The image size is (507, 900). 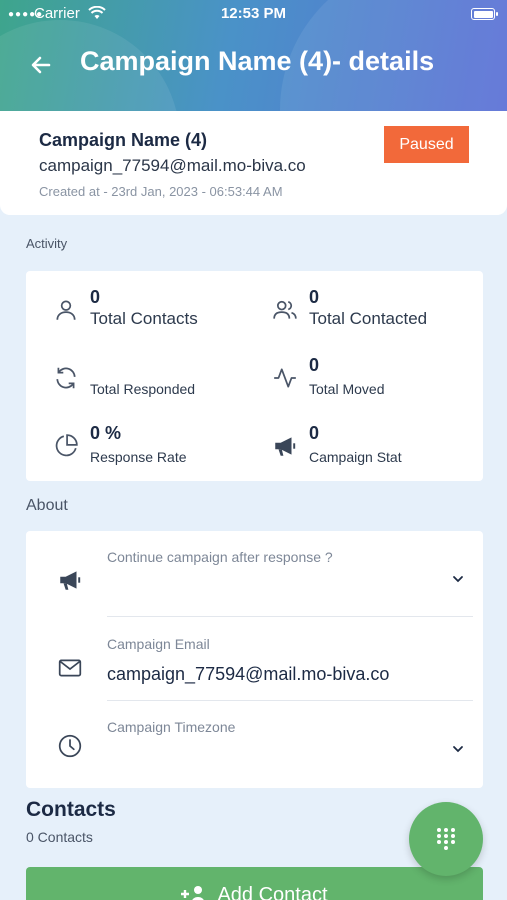 I want to click on stat-label: Total Contacts, so click(x=144, y=318).